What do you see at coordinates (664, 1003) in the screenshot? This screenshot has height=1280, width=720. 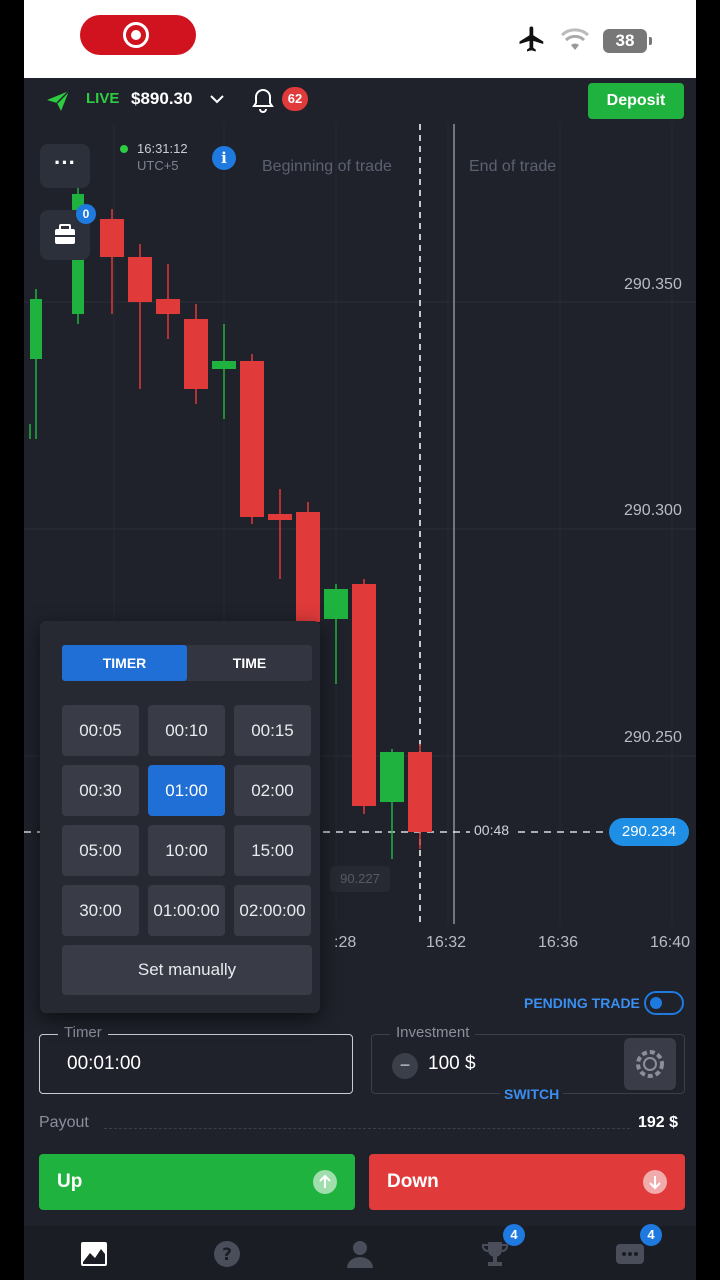 I see `pending-trade-toggle` at bounding box center [664, 1003].